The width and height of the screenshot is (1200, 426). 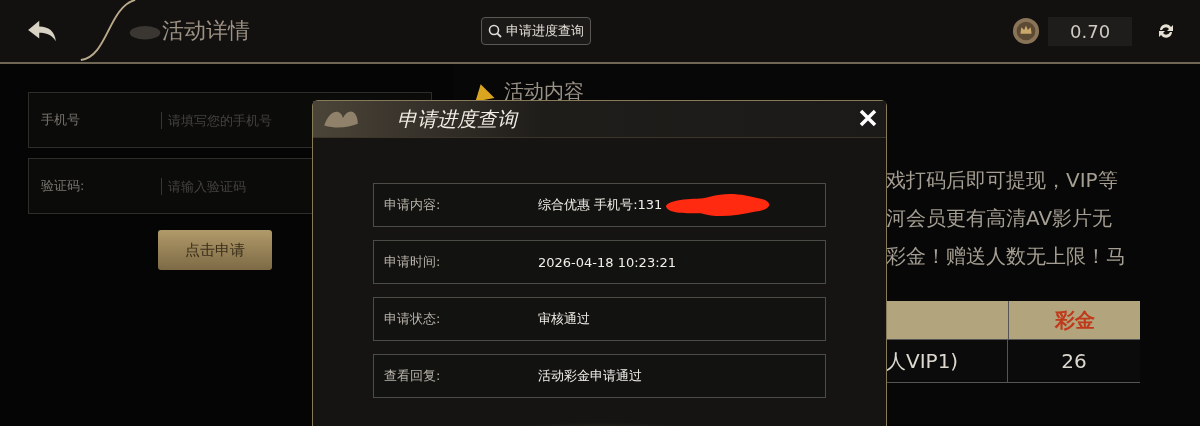 I want to click on row-value: 2026-04-18 10:23:21, so click(x=607, y=262).